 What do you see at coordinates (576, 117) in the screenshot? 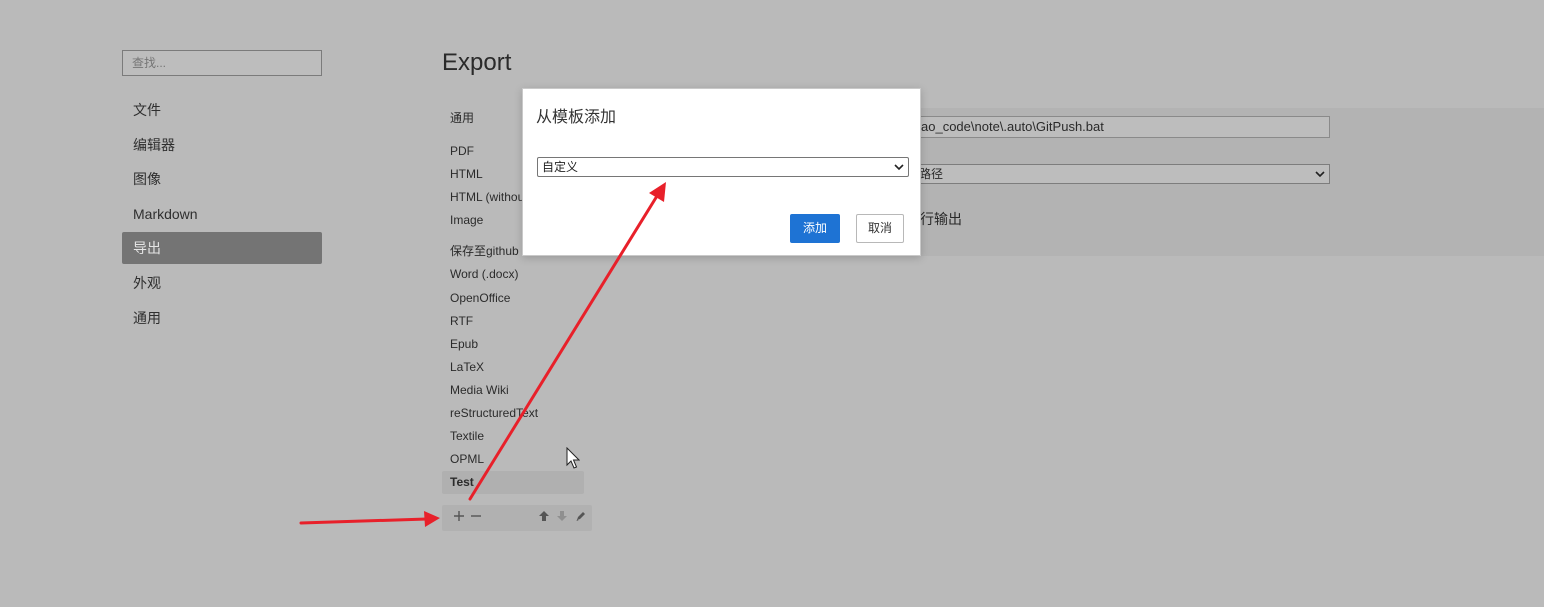
I see `dialog-title: 从模板添加` at bounding box center [576, 117].